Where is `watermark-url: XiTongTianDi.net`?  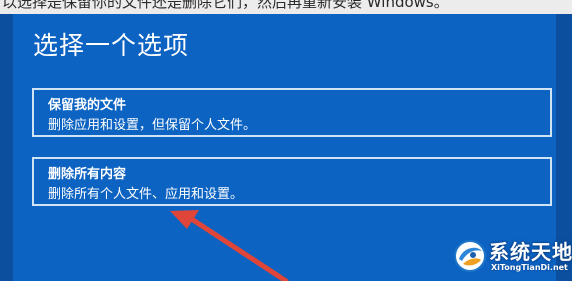
watermark-url: XiTongTianDi.net is located at coordinates (529, 267).